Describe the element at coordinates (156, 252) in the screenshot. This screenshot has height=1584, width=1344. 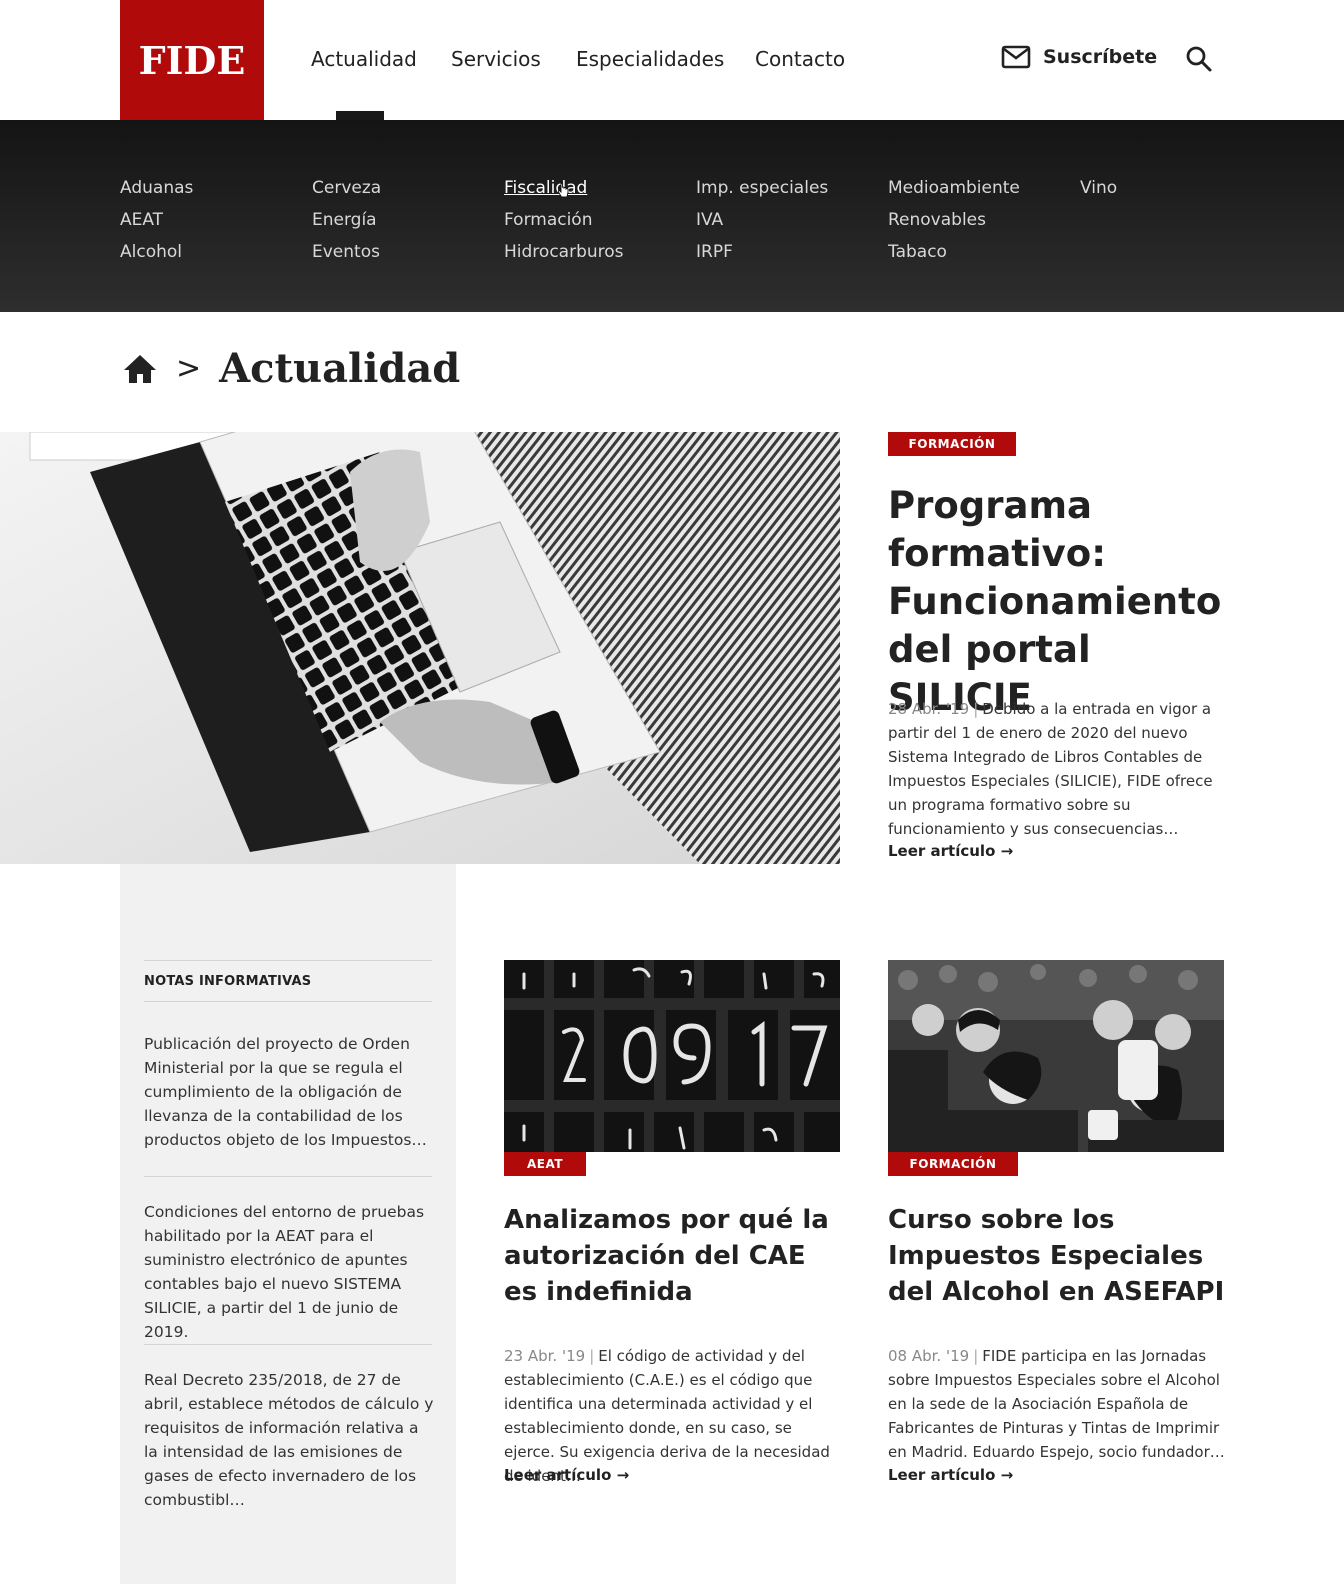
I see `mega-item-alcohol: Alcohol` at that location.